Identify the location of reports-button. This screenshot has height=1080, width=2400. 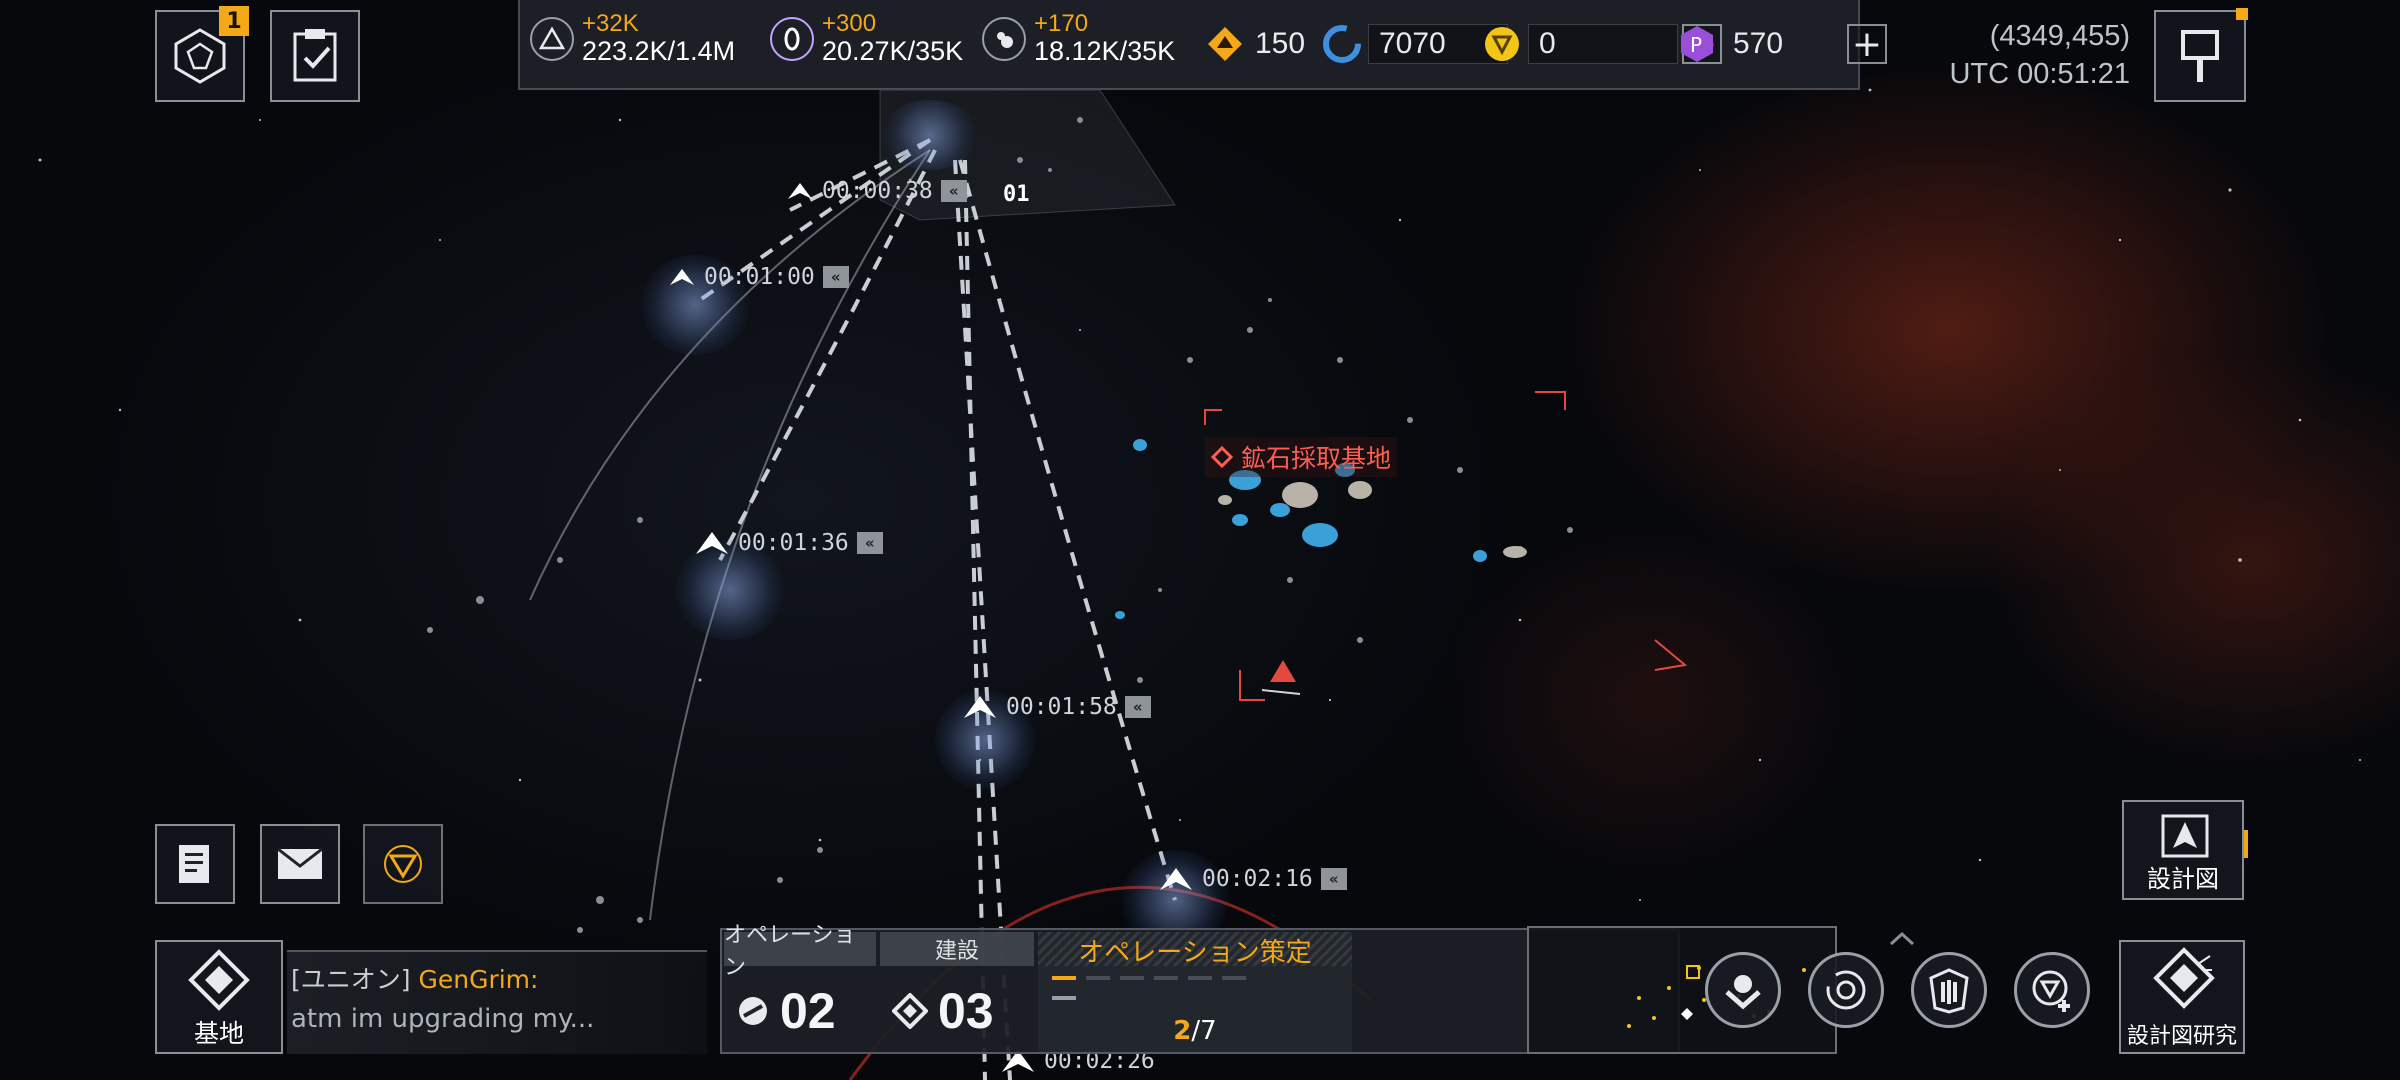
(195, 864).